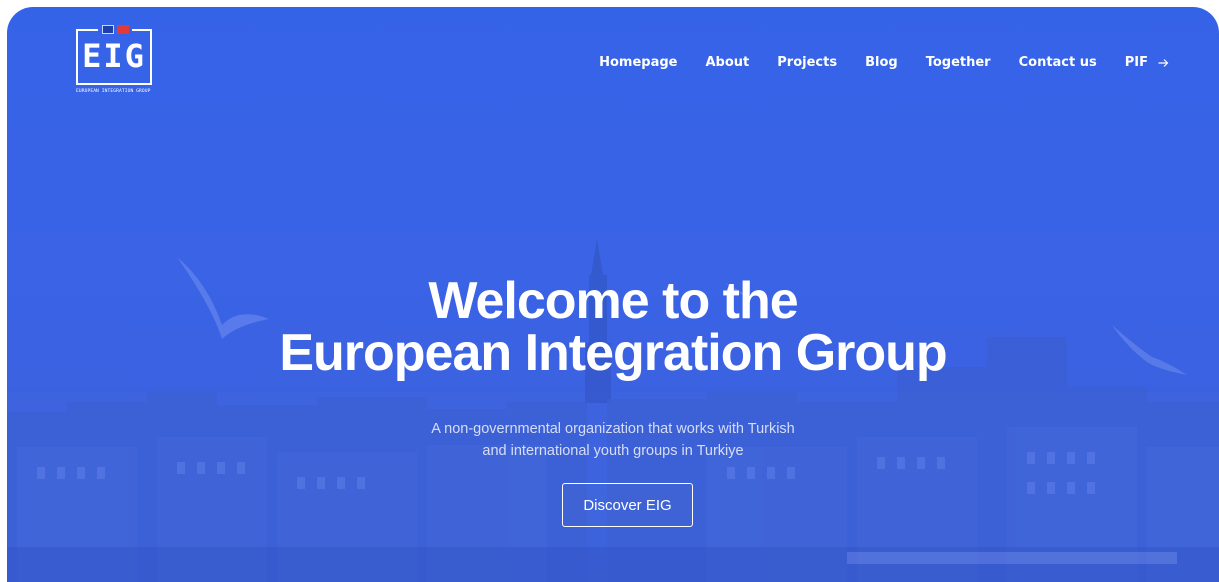 The width and height of the screenshot is (1219, 582). I want to click on nav-item-pif-label: PIF, so click(1136, 62).